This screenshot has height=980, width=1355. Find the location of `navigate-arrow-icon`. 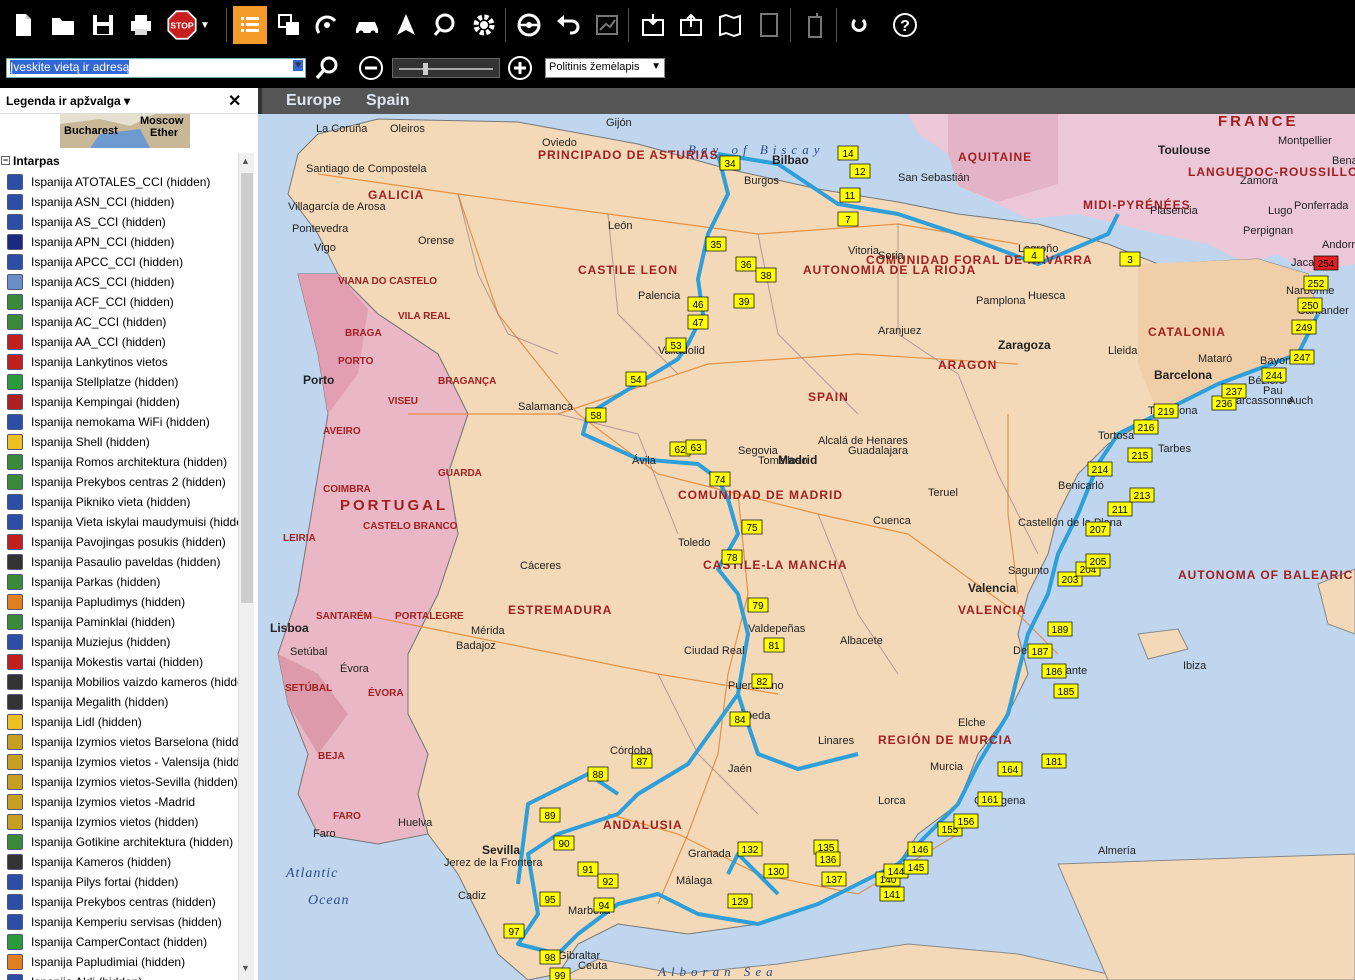

navigate-arrow-icon is located at coordinates (406, 25).